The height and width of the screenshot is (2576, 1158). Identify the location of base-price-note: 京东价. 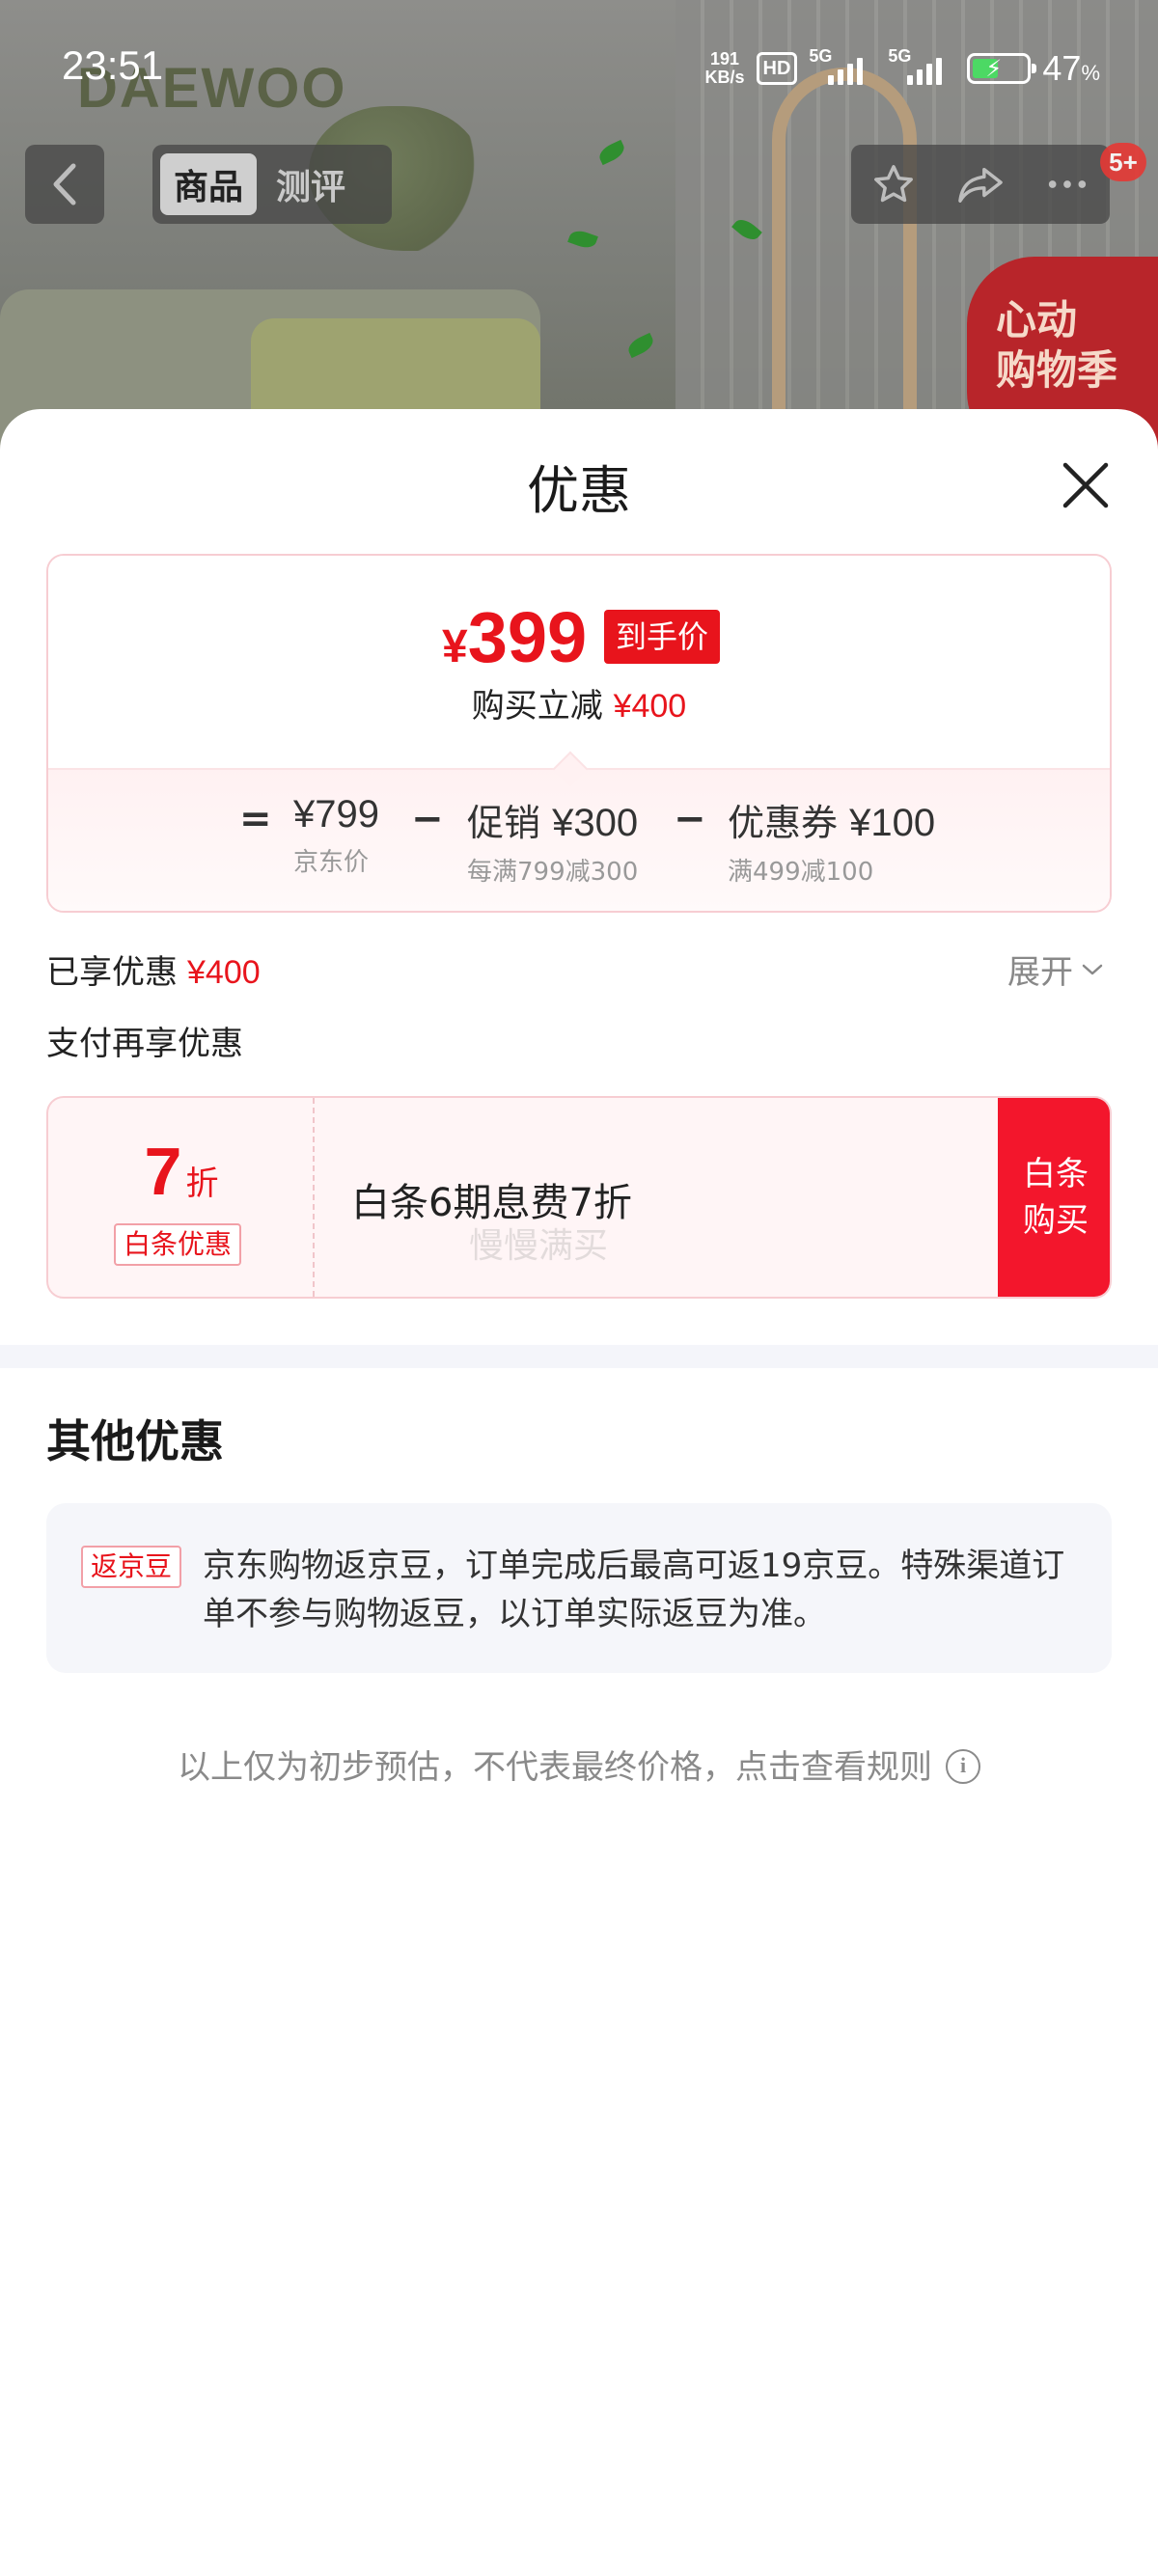
(331, 862).